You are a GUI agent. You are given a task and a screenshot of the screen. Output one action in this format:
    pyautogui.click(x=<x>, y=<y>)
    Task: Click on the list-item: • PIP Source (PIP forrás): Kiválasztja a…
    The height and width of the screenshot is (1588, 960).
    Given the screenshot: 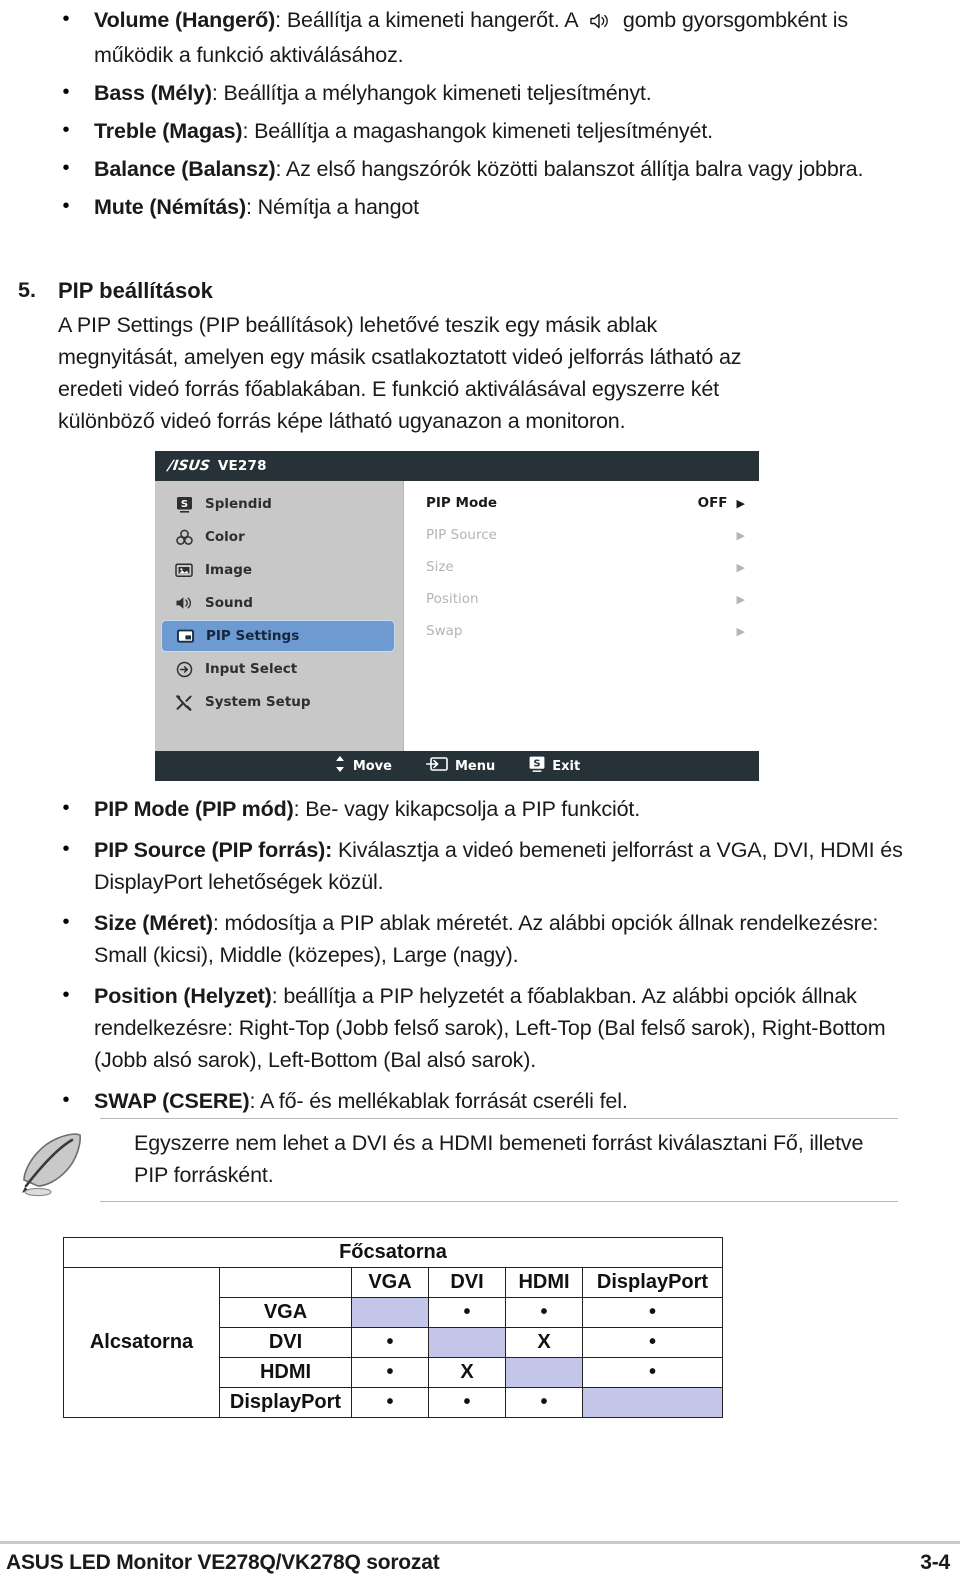 What is the action you would take?
    pyautogui.click(x=481, y=866)
    